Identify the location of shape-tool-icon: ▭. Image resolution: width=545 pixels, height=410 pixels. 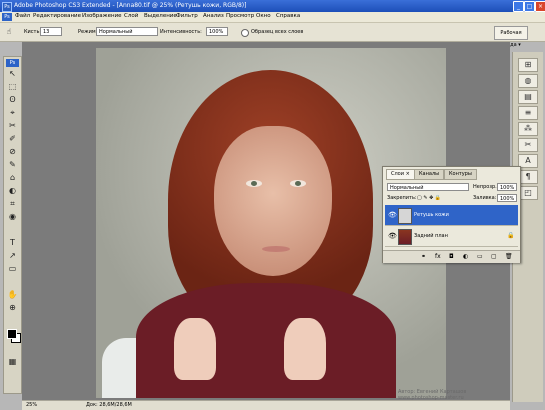
(12, 269).